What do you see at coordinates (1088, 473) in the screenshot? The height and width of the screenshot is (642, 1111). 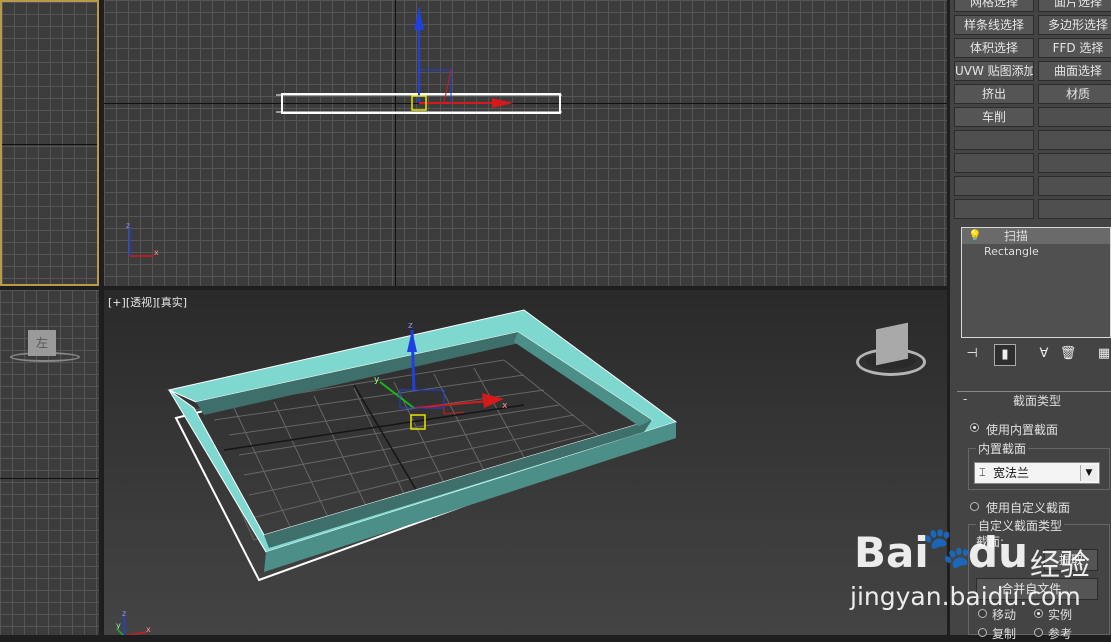 I see `chevron-down-icon: ▼` at bounding box center [1088, 473].